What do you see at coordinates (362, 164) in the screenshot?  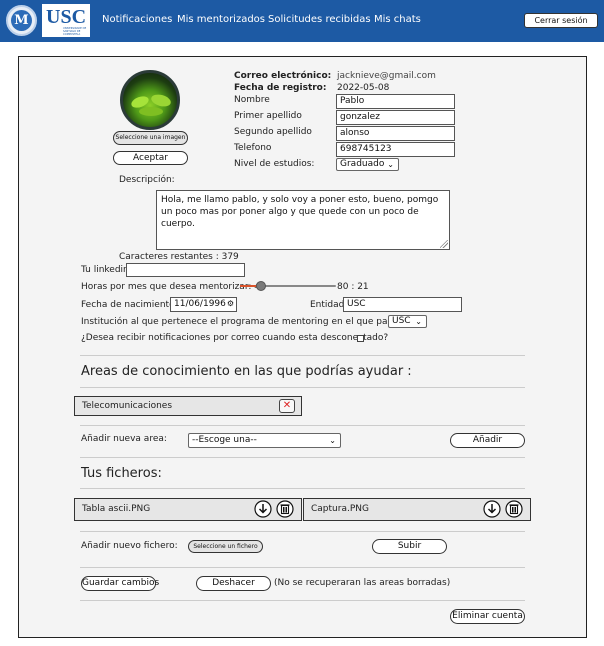 I see `education-select-value: Graduado` at bounding box center [362, 164].